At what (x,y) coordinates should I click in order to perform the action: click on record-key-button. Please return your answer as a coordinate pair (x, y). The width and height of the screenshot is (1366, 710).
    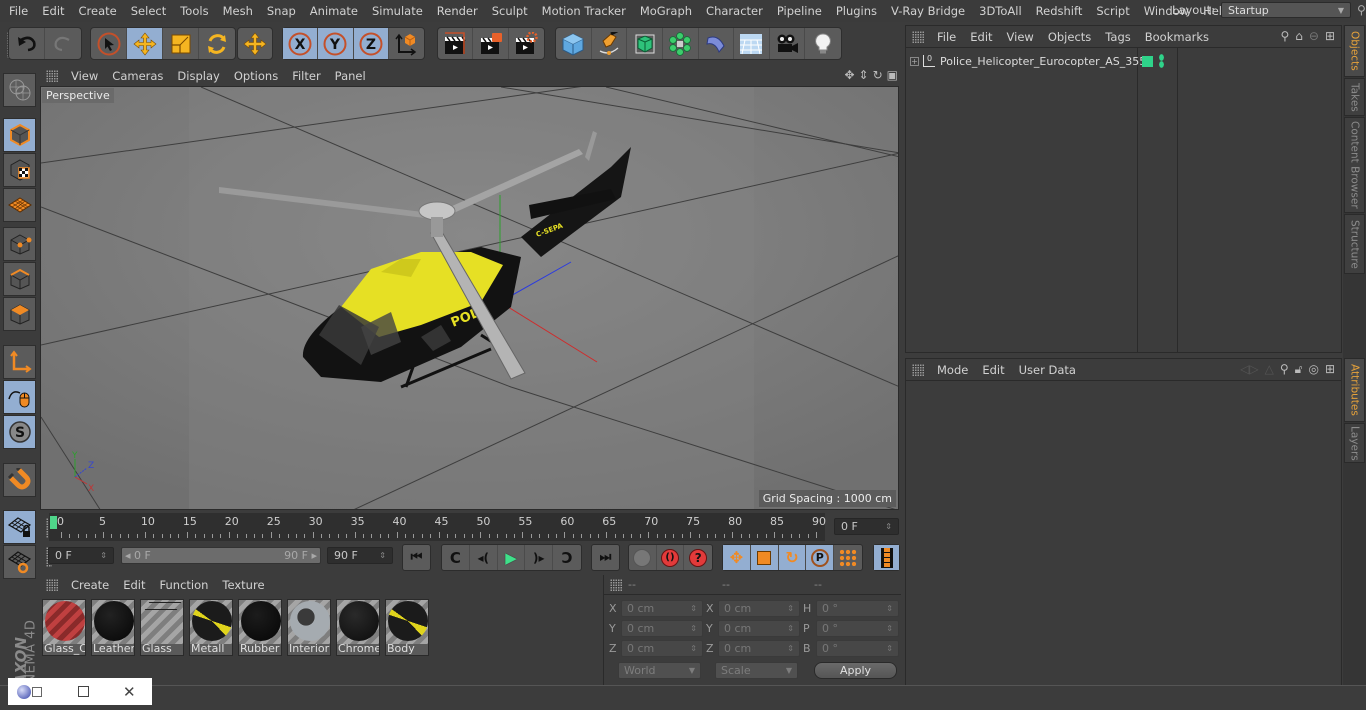
    Looking at the image, I should click on (643, 557).